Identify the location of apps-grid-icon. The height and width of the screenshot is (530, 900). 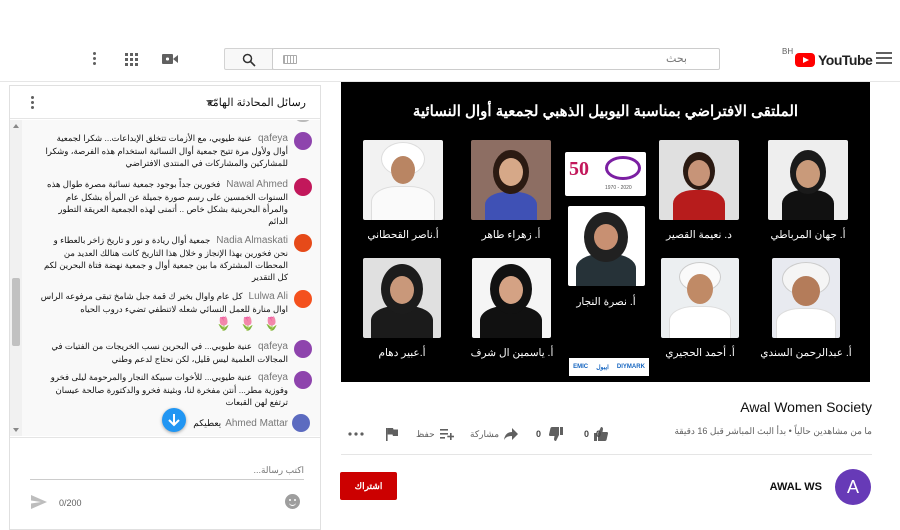
(131, 59).